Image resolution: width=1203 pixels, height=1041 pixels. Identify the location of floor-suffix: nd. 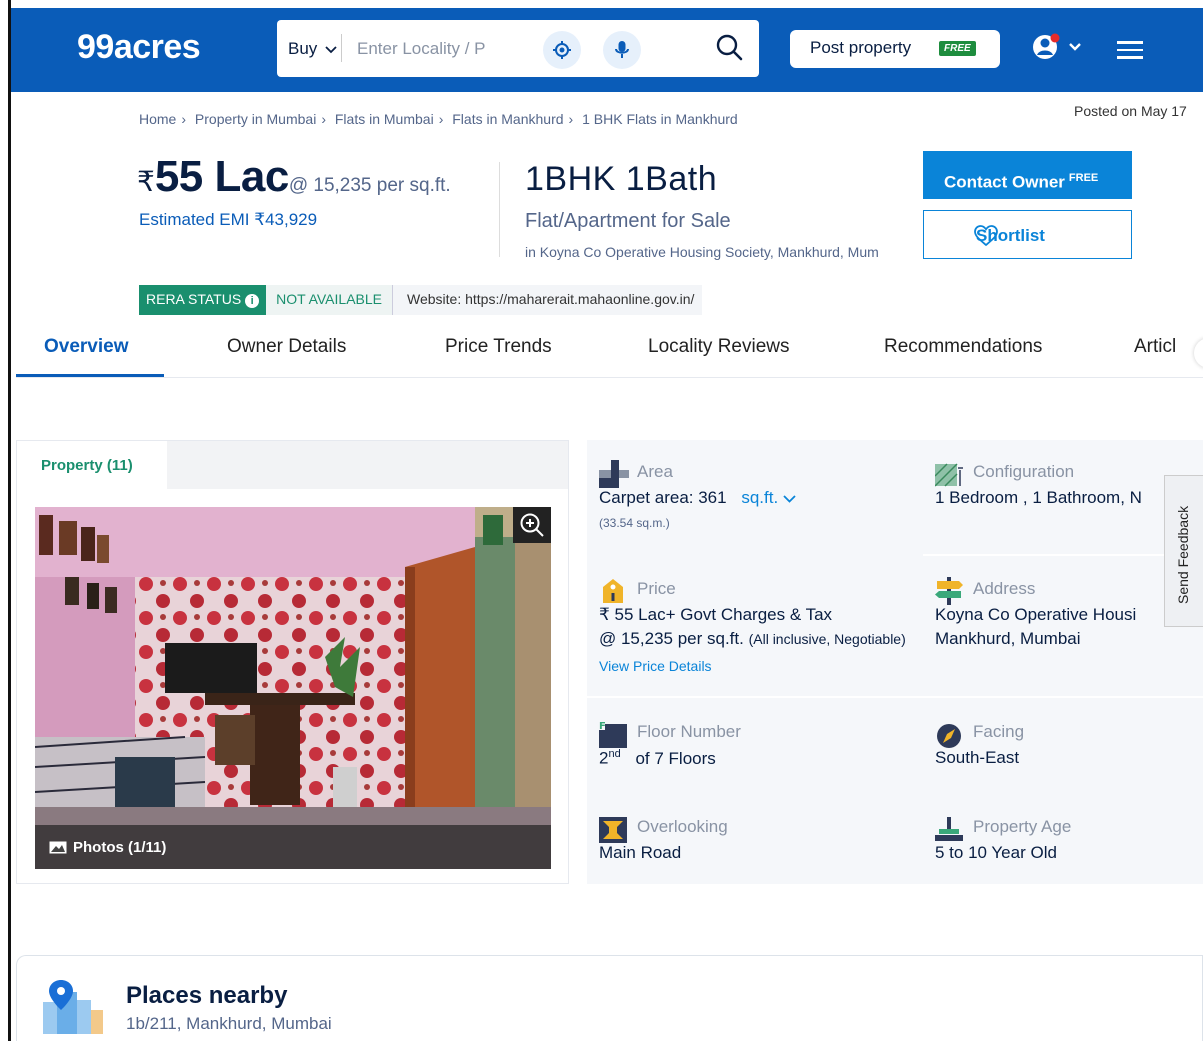
(614, 754).